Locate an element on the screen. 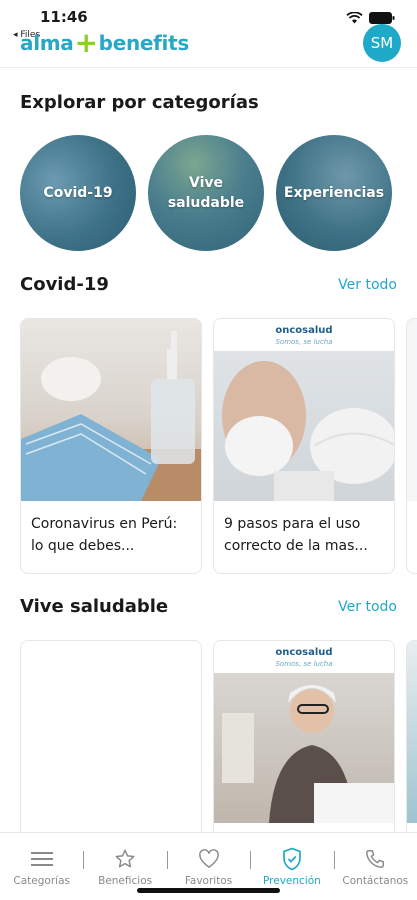  star-icon is located at coordinates (125, 859).